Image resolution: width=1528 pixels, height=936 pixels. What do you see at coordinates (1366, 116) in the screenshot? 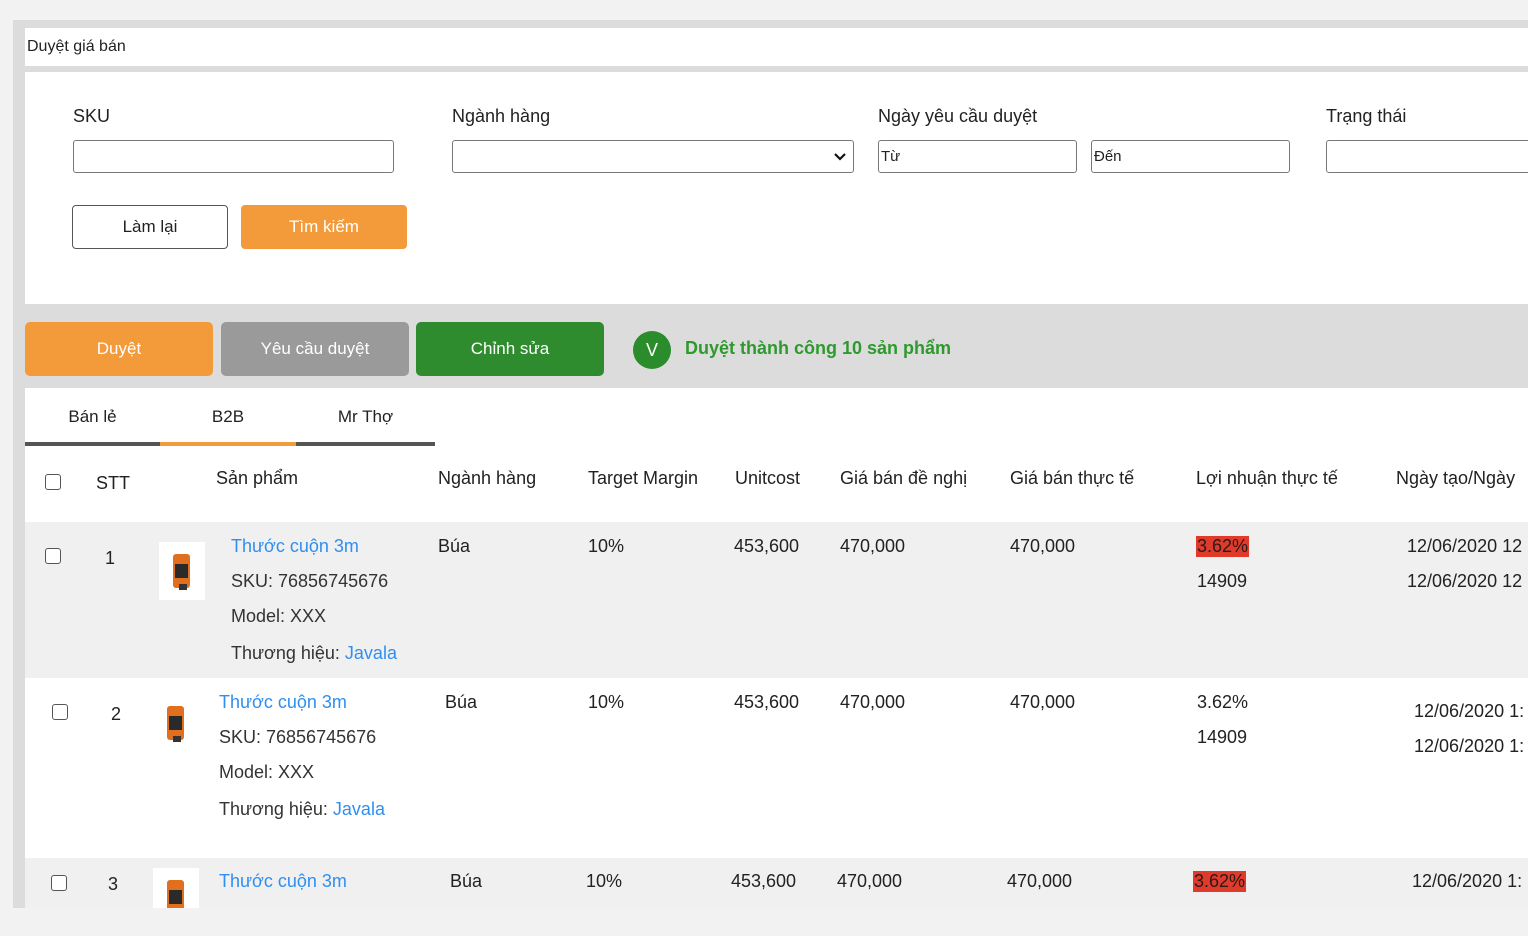
I see `status-label: Trạng thái` at bounding box center [1366, 116].